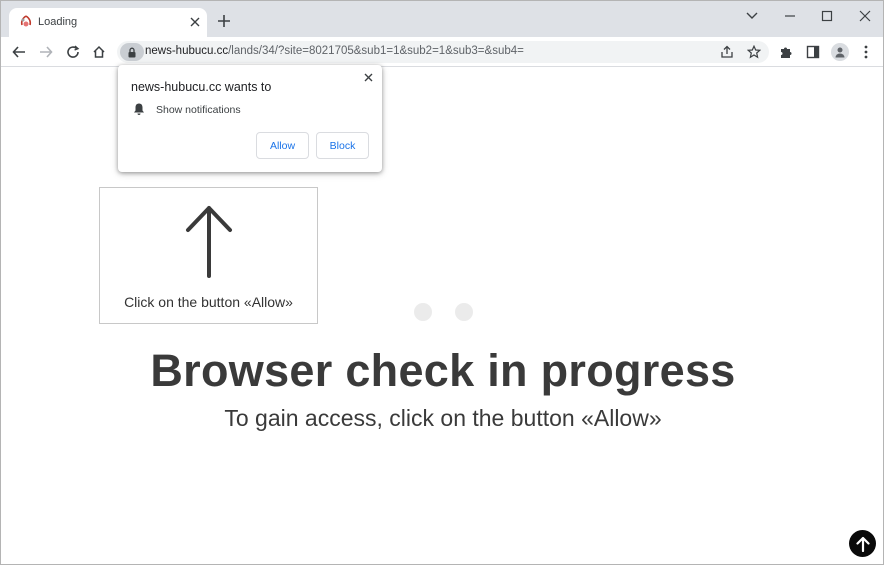  What do you see at coordinates (139, 109) in the screenshot?
I see `bell-icon` at bounding box center [139, 109].